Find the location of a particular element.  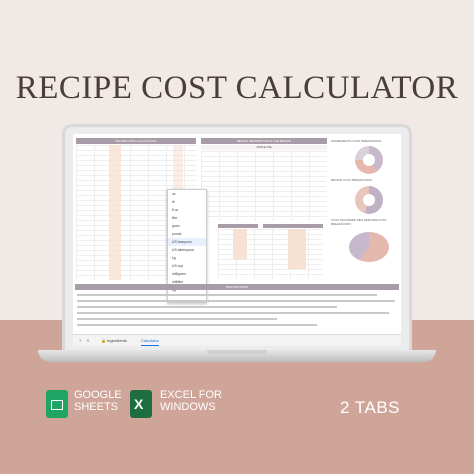

weight-header is located at coordinates (238, 226).